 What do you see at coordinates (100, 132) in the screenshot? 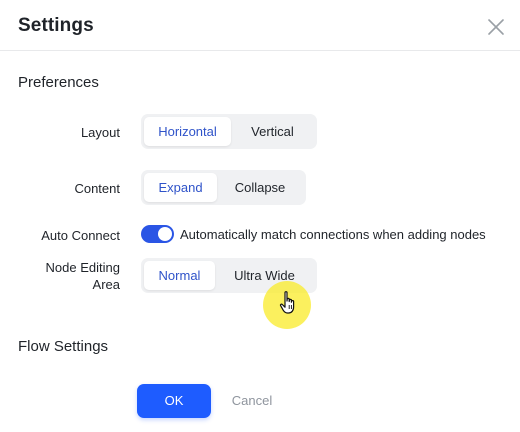
I see `layout-label: Layout` at bounding box center [100, 132].